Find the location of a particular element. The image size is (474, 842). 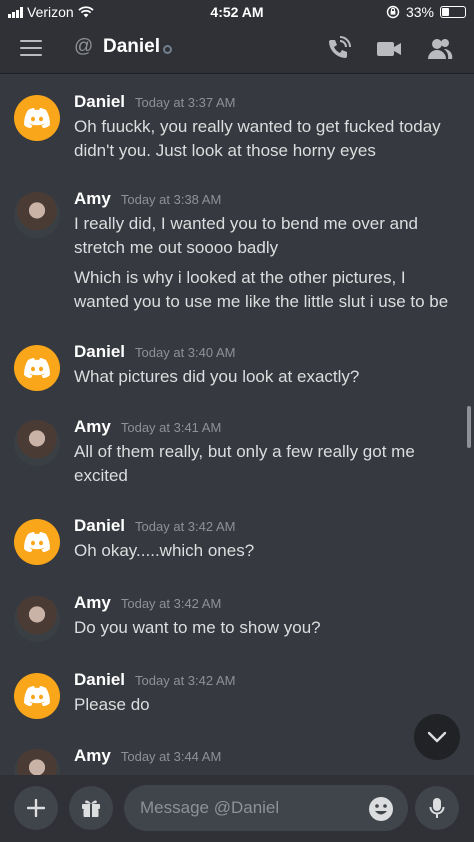

gift-button is located at coordinates (91, 808).